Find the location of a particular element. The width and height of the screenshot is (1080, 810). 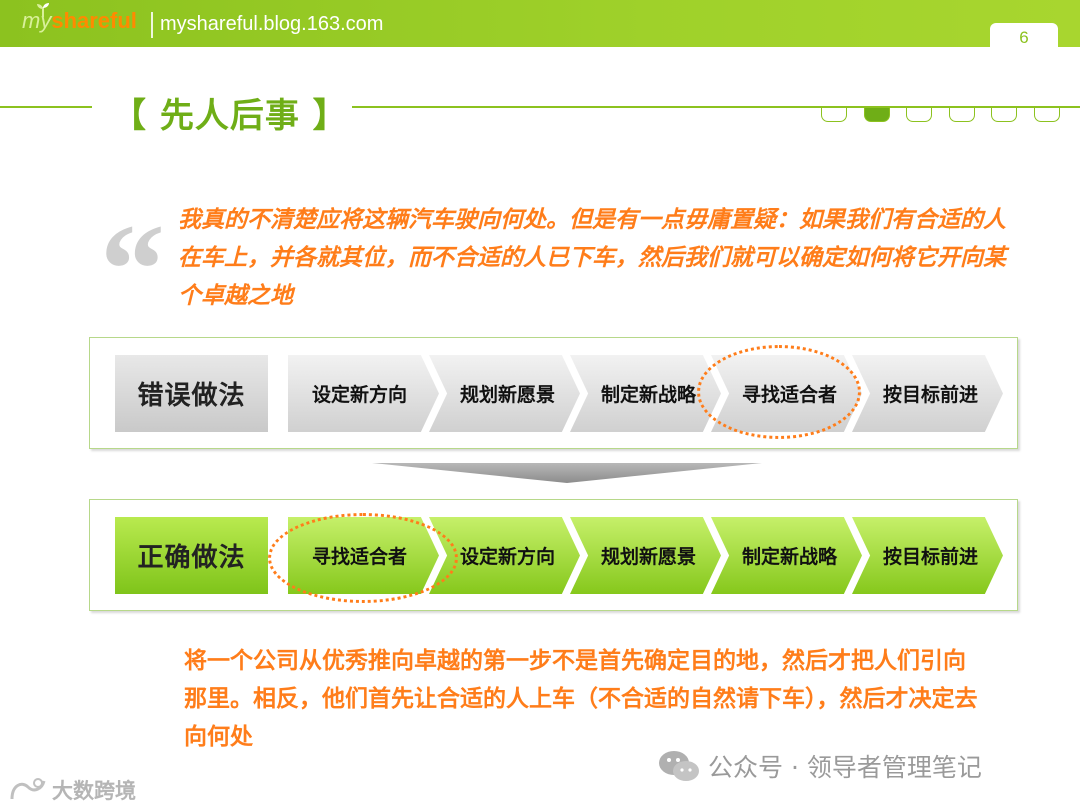

wrong-step: 制定新战略 is located at coordinates (645, 393).